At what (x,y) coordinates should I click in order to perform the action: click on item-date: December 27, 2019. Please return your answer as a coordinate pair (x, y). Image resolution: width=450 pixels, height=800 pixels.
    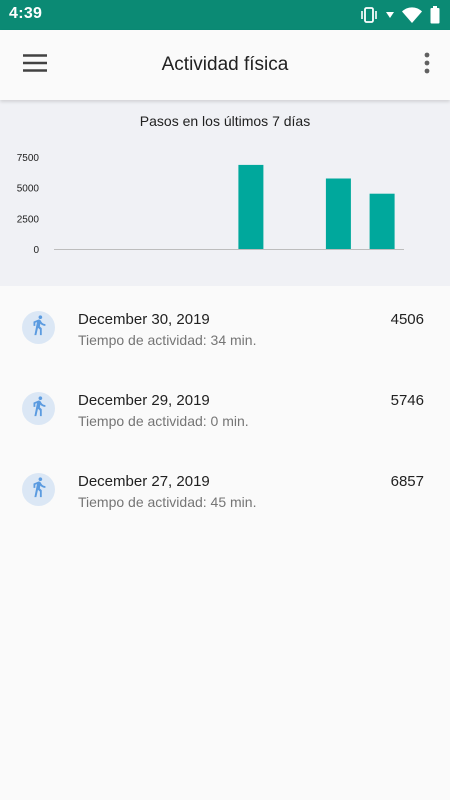
    Looking at the image, I should click on (144, 481).